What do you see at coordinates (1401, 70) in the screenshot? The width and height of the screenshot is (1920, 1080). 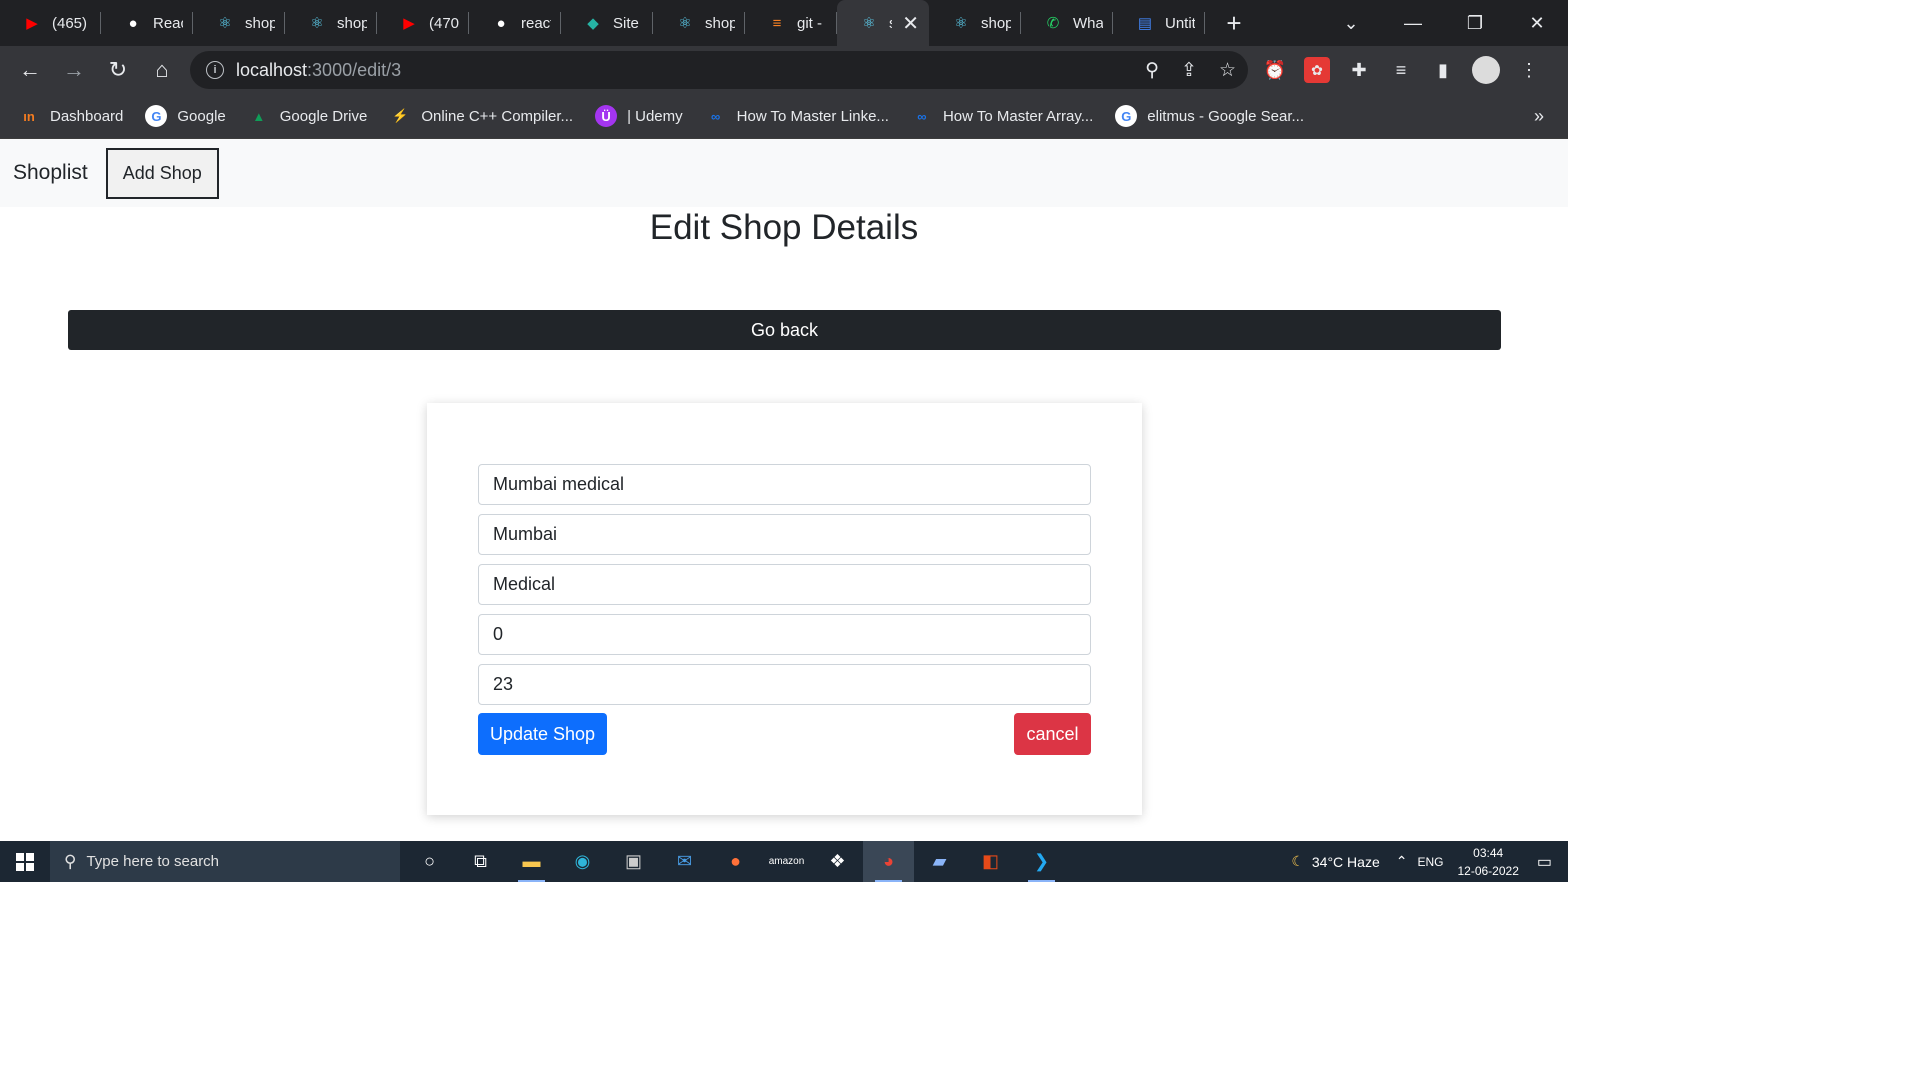 I see `reading-list-icon: ≡` at bounding box center [1401, 70].